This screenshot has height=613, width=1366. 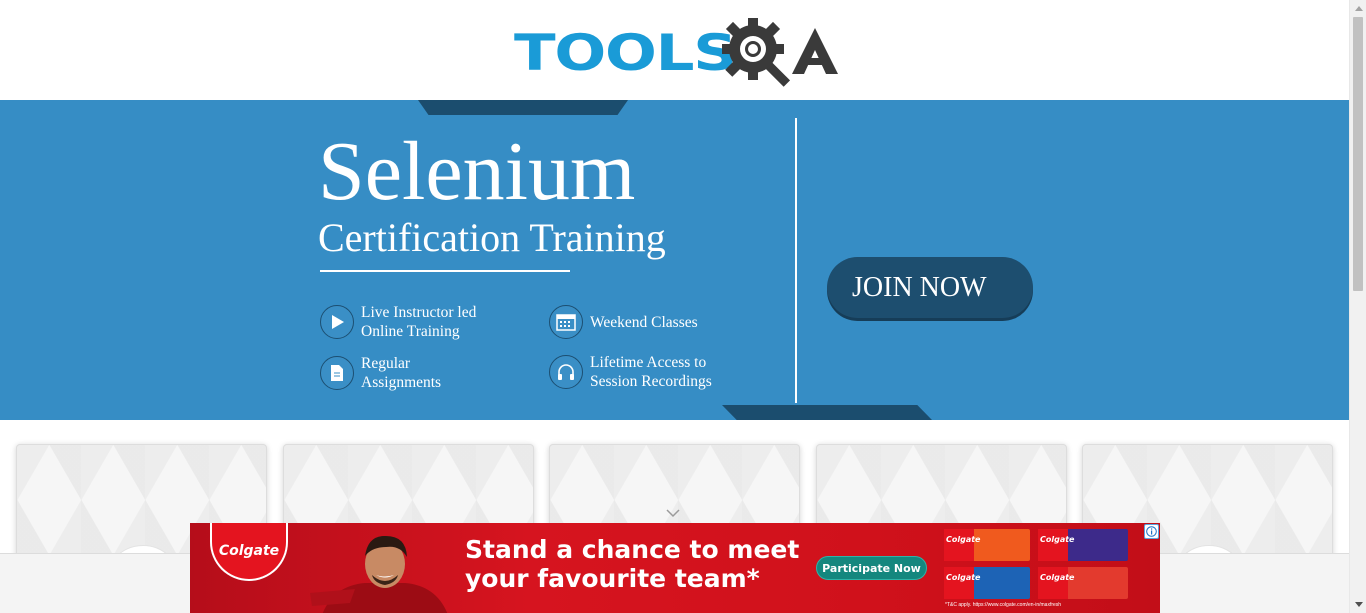 I want to click on feature-assignments: Regular Assignments, so click(x=380, y=373).